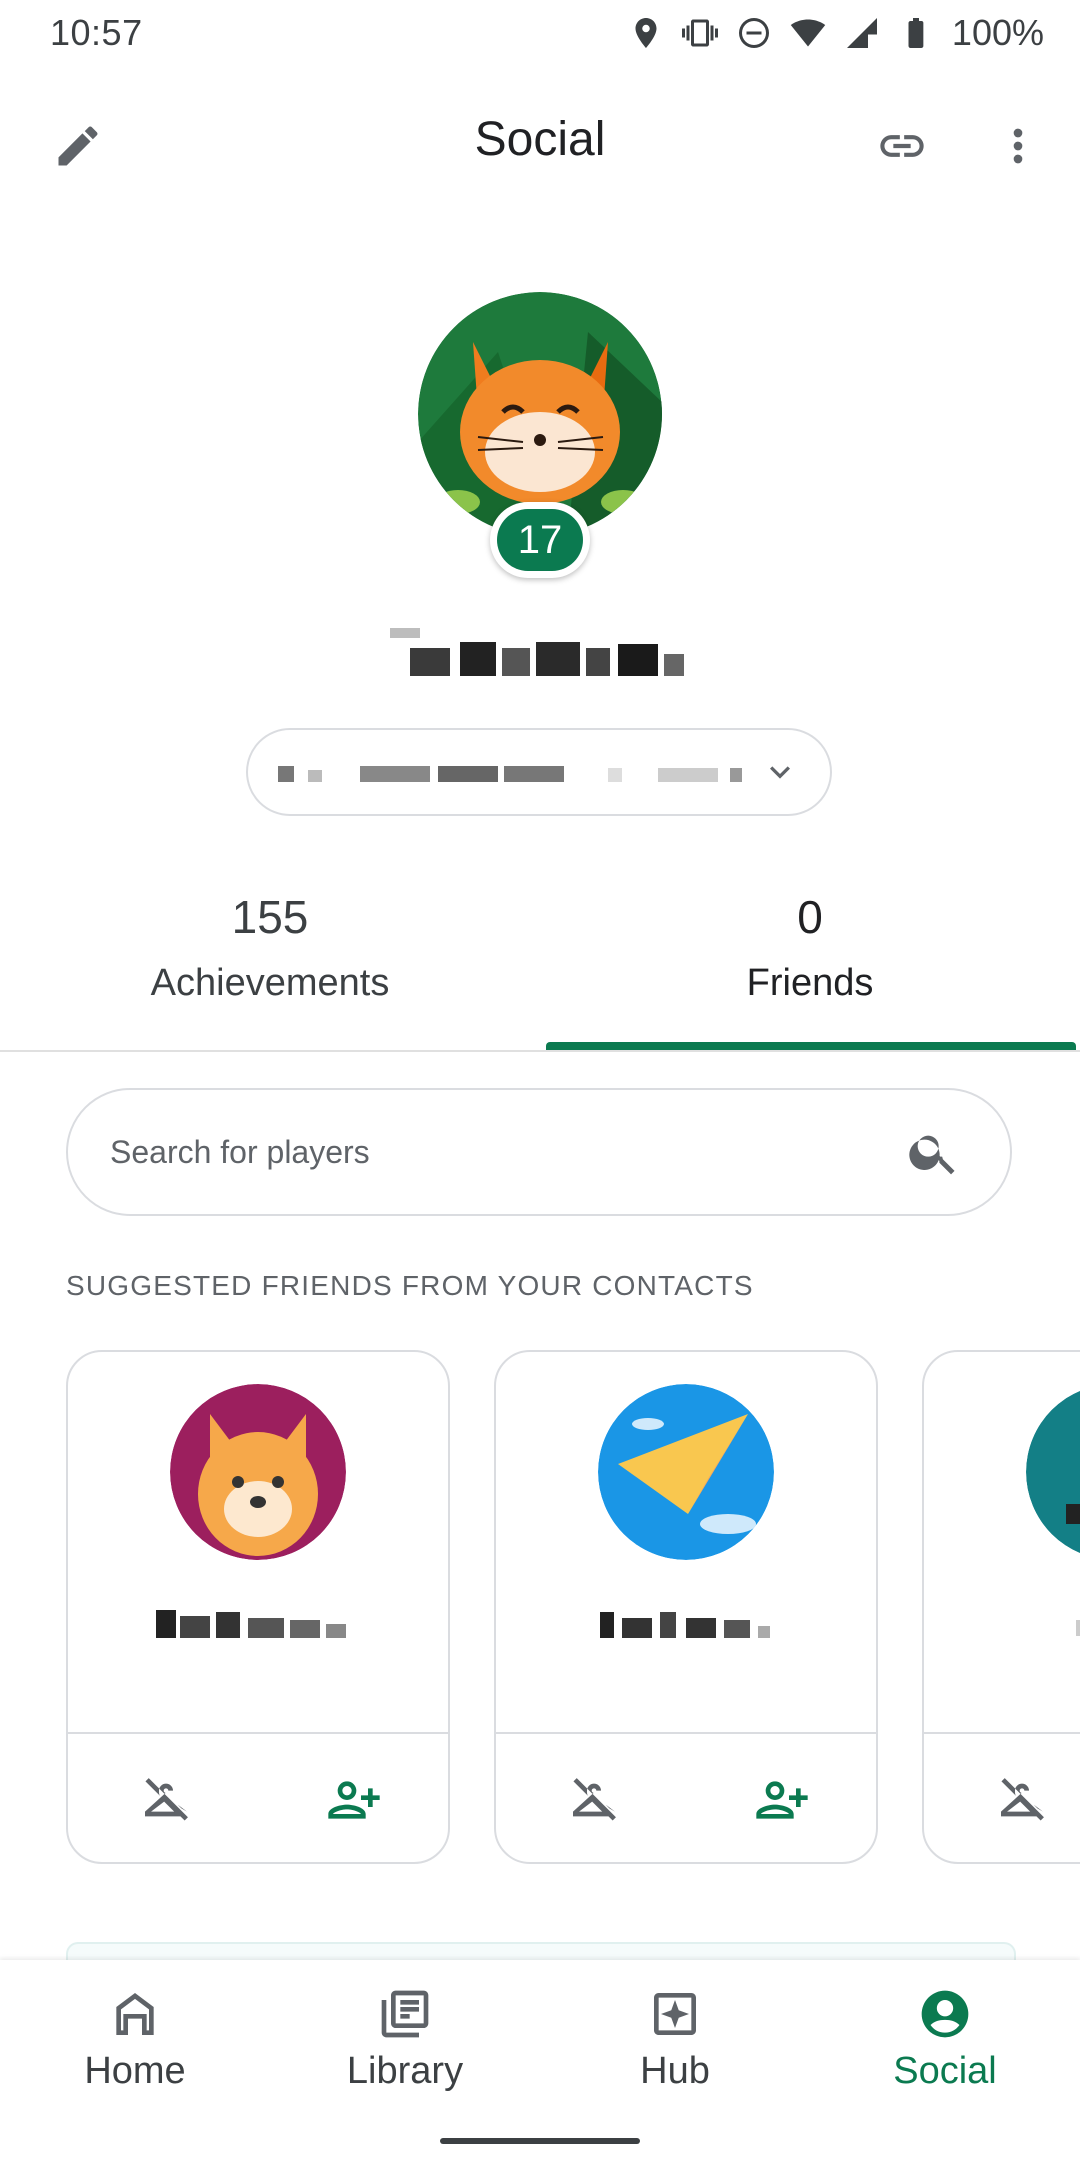 This screenshot has height=2160, width=1080. I want to click on suggested-heading: SUGGESTED FRIENDS FROM YOUR CONTACTS, so click(410, 1285).